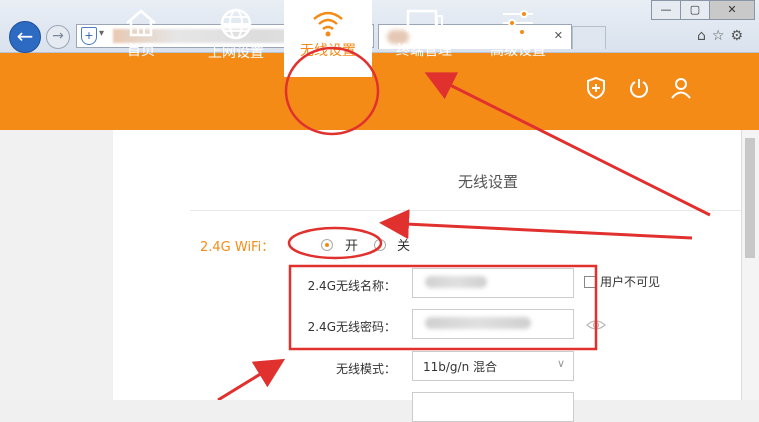  What do you see at coordinates (567, 144) in the screenshot?
I see `annotation-arrow-to-tab` at bounding box center [567, 144].